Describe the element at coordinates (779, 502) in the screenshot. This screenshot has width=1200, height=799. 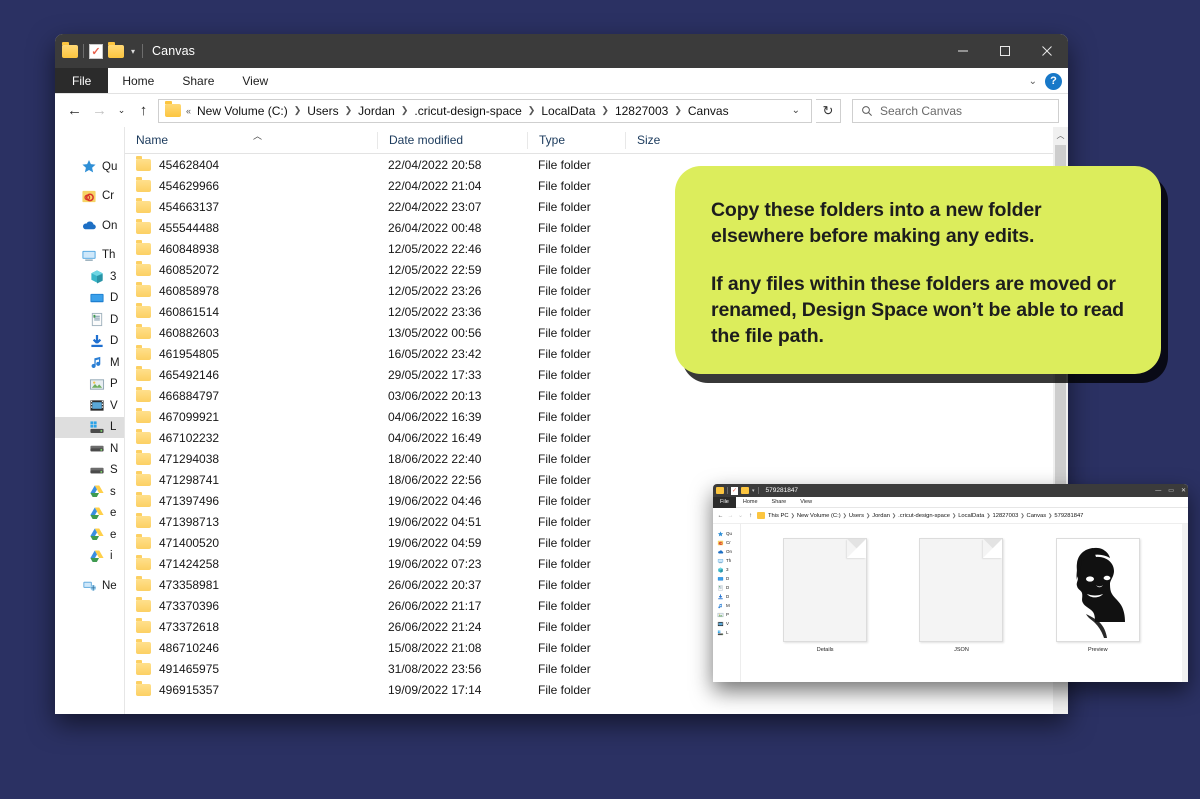
I see `nested-tab-share: Share` at that location.